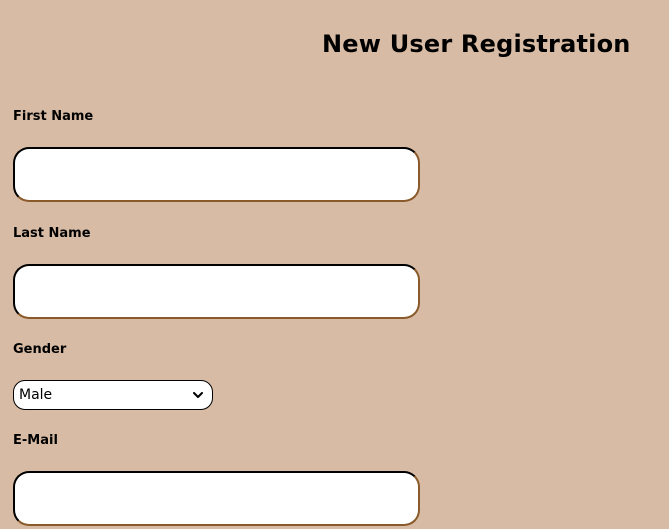  Describe the element at coordinates (40, 349) in the screenshot. I see `gender-label: Gender` at that location.